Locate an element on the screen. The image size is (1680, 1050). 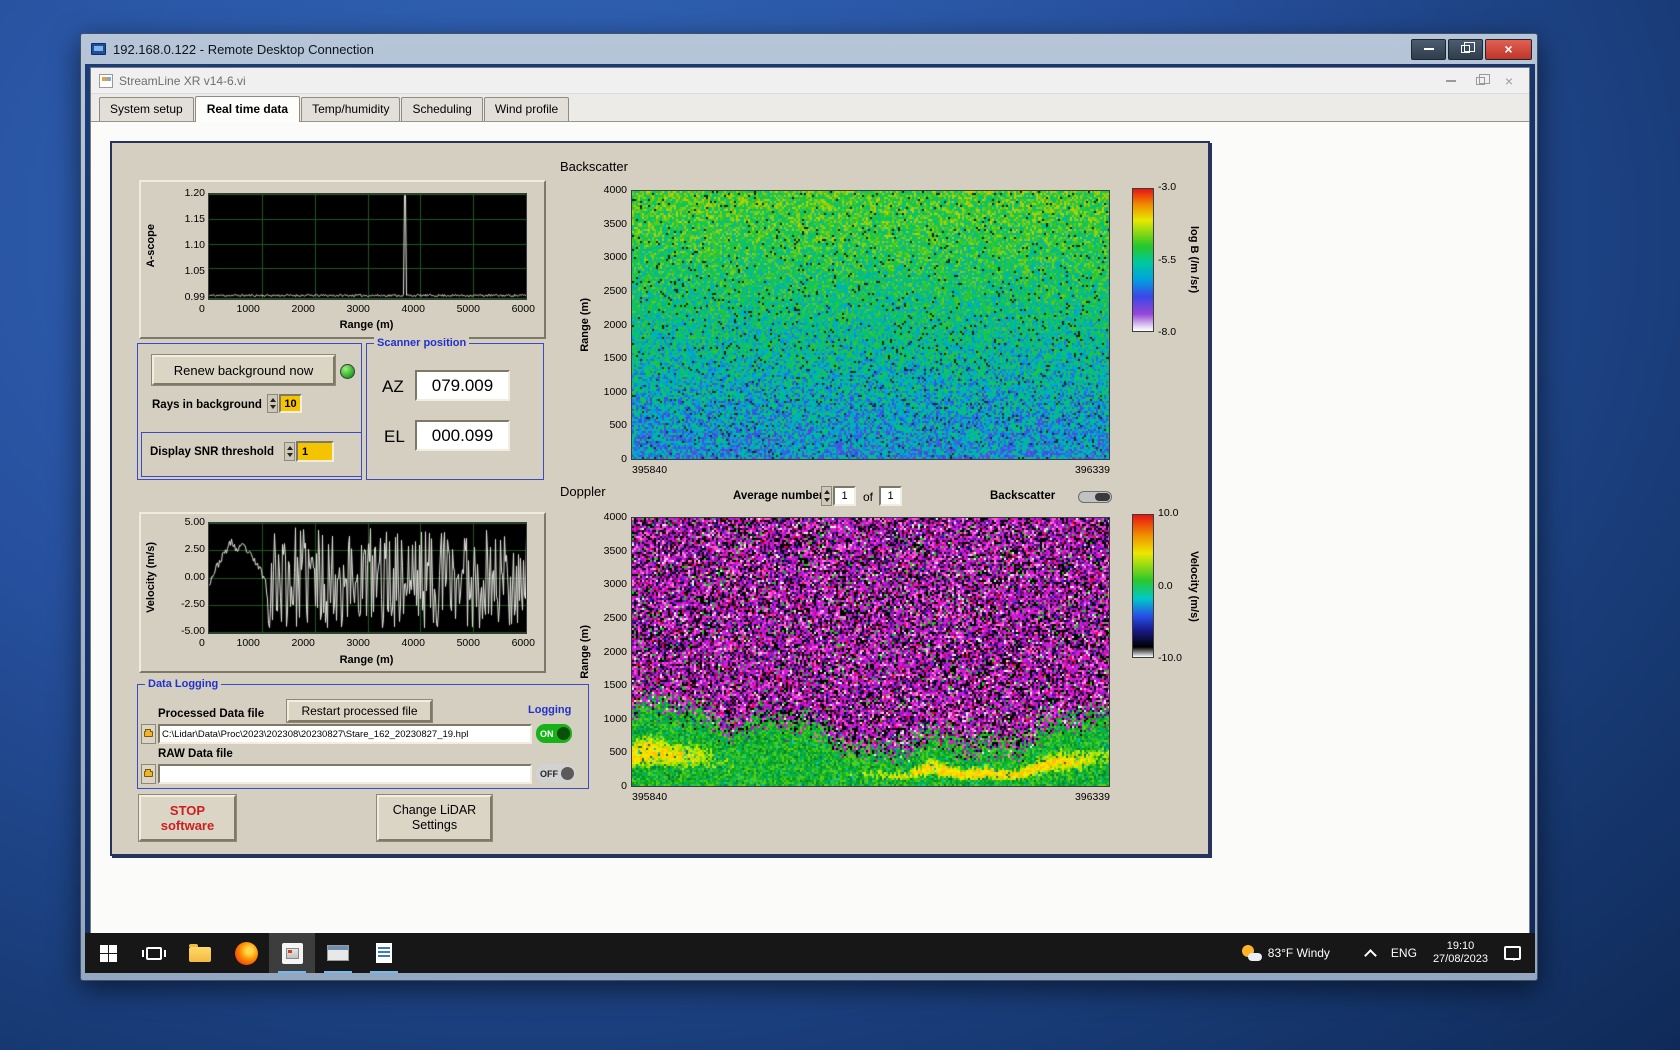
raw-logging-toggle: OFF is located at coordinates (556, 773).